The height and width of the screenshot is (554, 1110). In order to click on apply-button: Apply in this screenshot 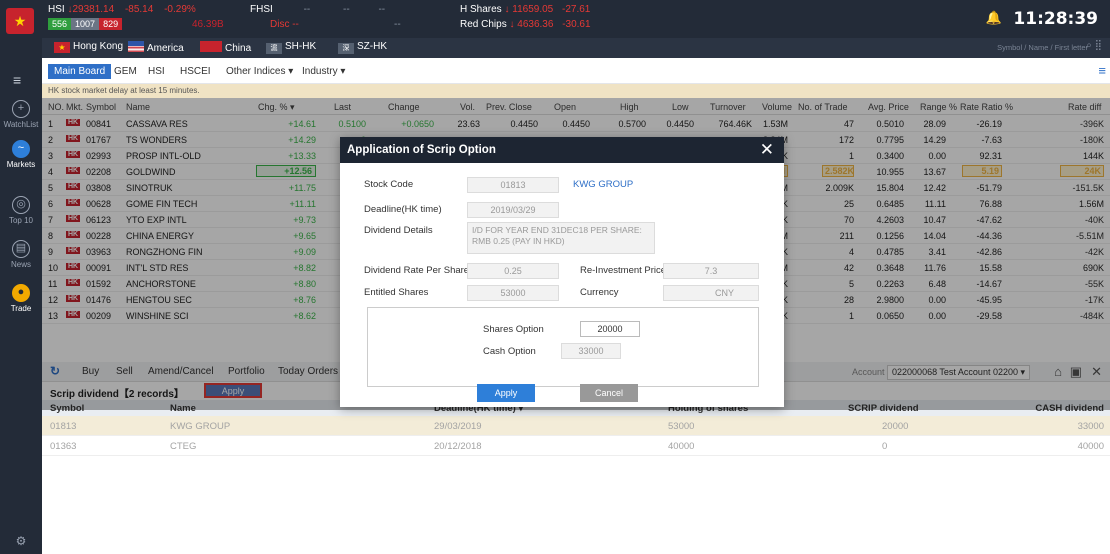, I will do `click(506, 393)`.